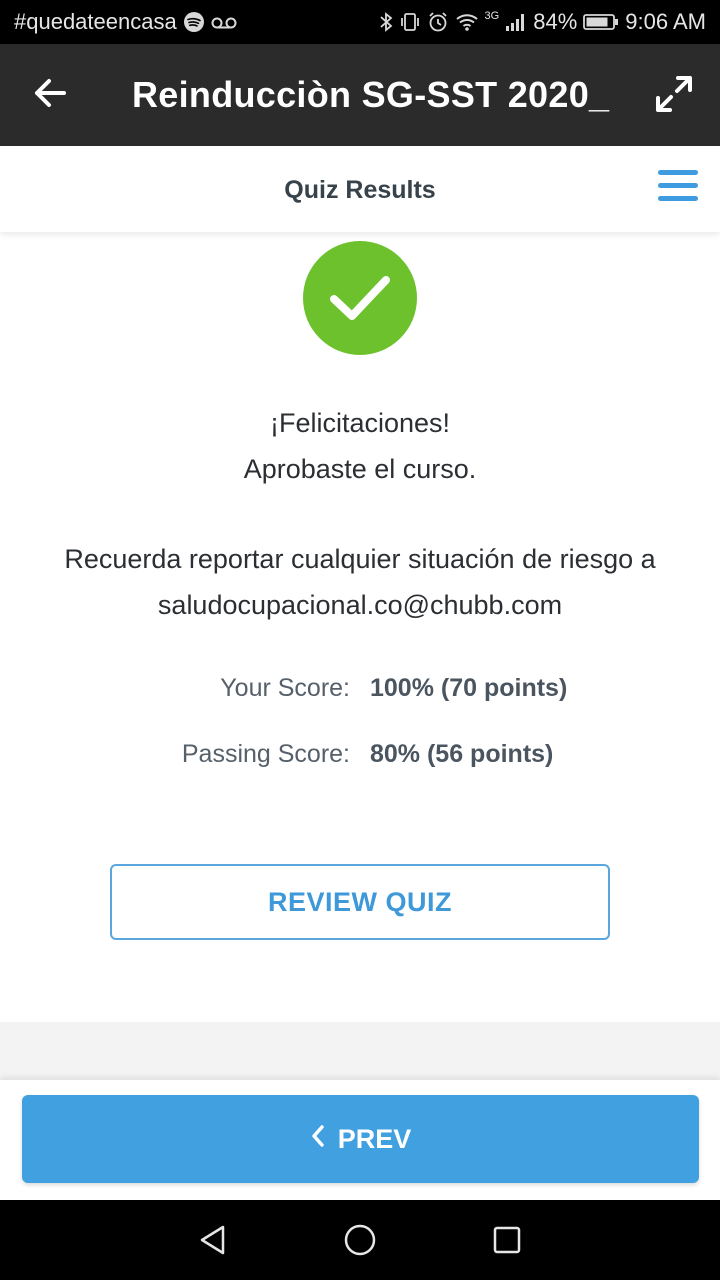 This screenshot has height=1280, width=720. Describe the element at coordinates (492, 16) in the screenshot. I see `network-type-label: 3G` at that location.